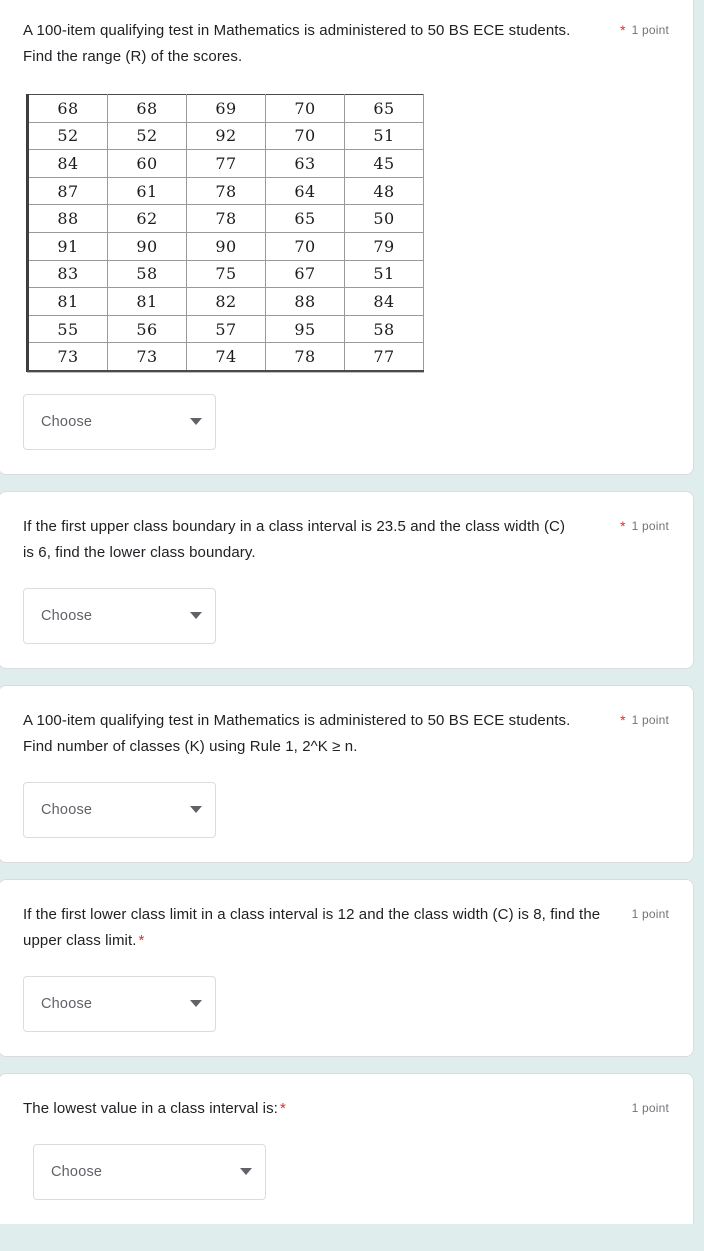 This screenshot has width=704, height=1251. What do you see at coordinates (147, 329) in the screenshot?
I see `table-cell: 56` at bounding box center [147, 329].